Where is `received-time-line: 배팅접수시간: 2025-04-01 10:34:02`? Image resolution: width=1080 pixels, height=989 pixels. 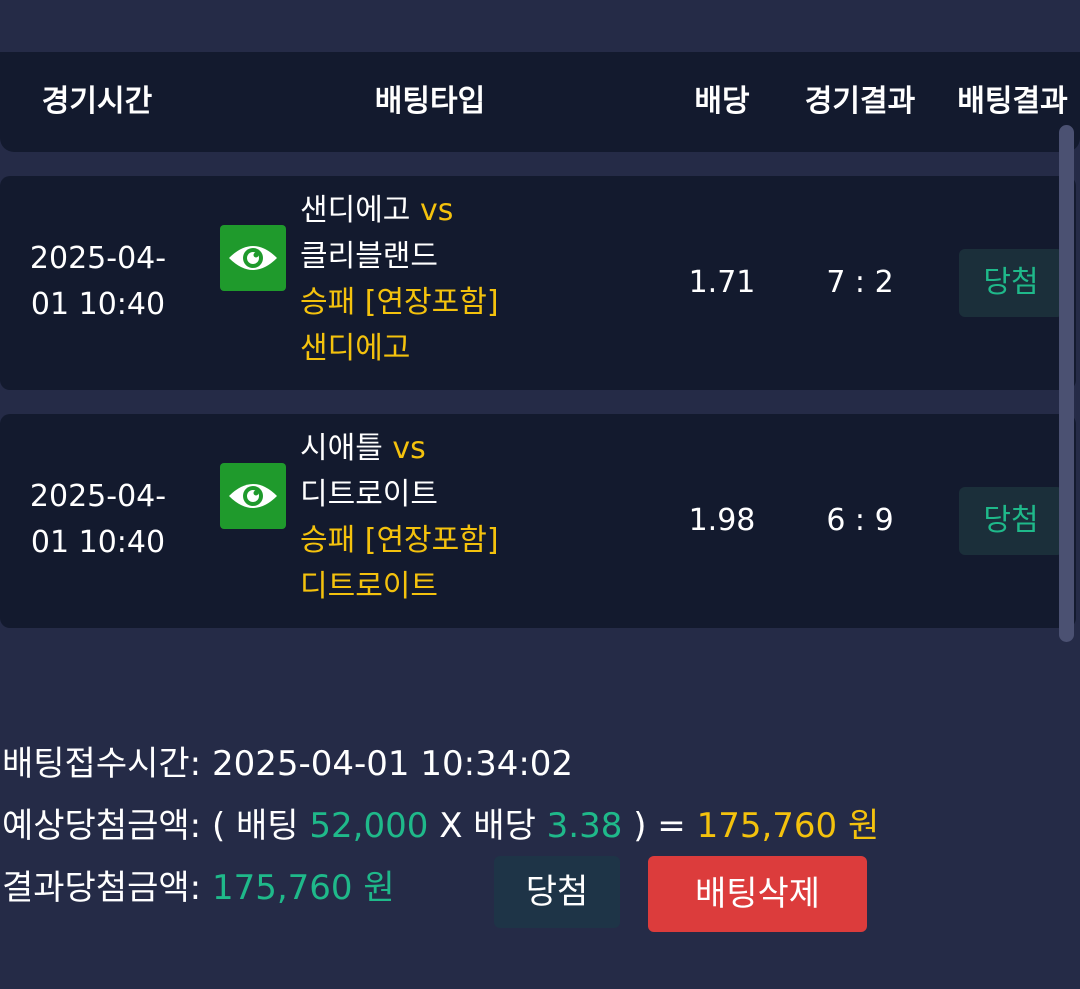
received-time-line: 배팅접수시간: 2025-04-01 10:34:02 is located at coordinates (287, 764).